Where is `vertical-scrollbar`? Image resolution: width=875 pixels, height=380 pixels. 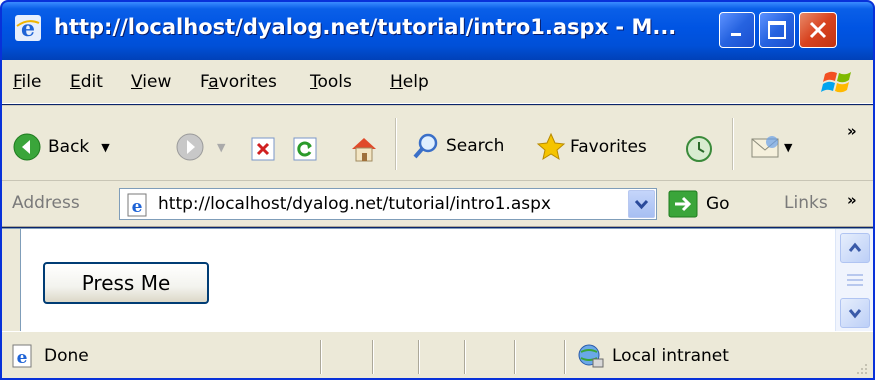
vertical-scrollbar is located at coordinates (854, 280).